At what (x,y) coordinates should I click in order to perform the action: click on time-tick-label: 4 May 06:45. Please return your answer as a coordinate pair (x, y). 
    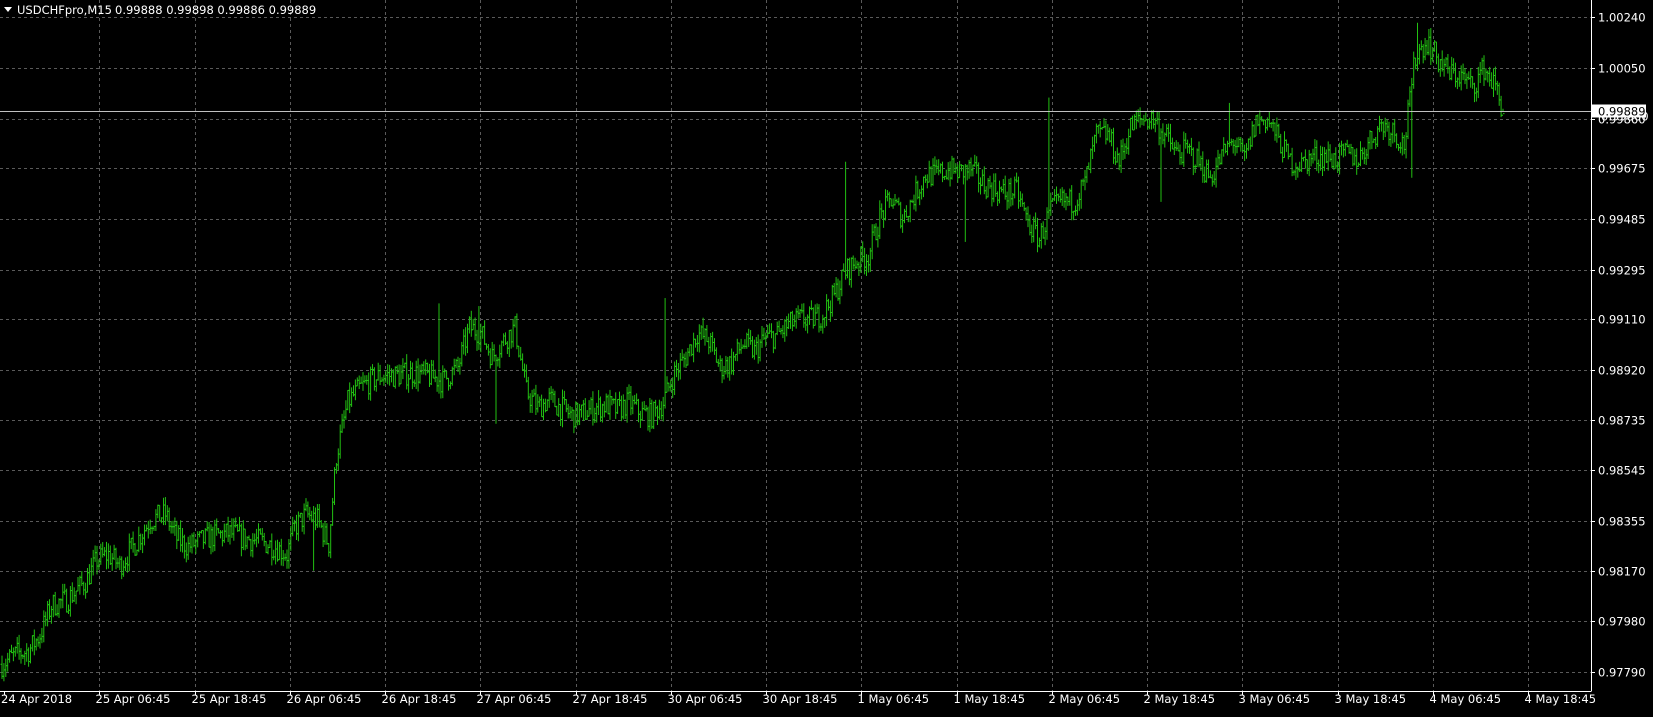
    Looking at the image, I should click on (1466, 699).